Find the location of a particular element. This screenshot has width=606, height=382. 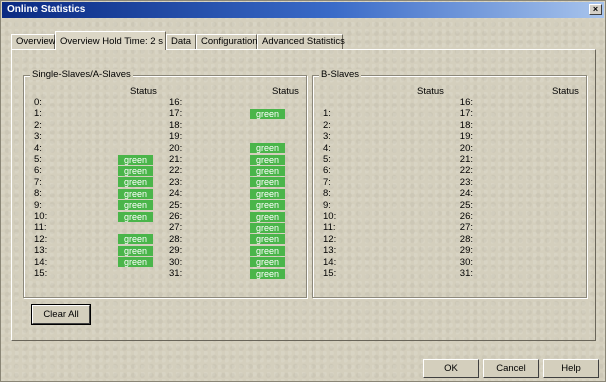

tab-advanced-statistics: Advanced Statistics is located at coordinates (301, 41).